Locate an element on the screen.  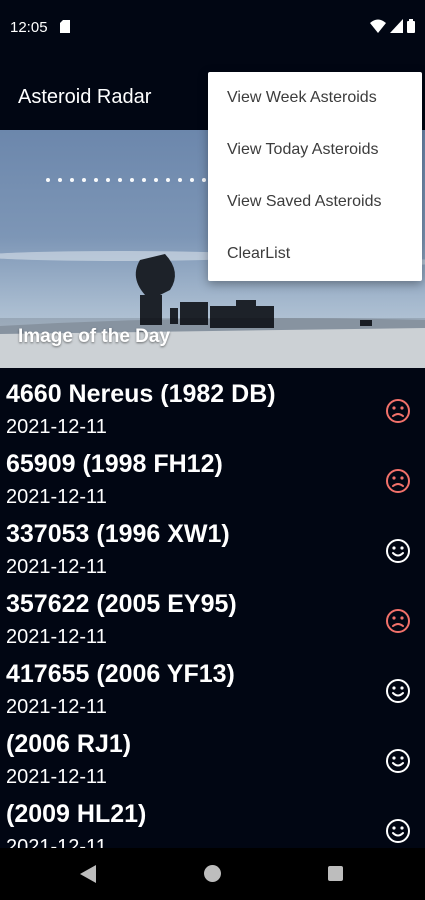
list-item: 337053 (1996 XW1) 2021-12-11 is located at coordinates (212, 543).